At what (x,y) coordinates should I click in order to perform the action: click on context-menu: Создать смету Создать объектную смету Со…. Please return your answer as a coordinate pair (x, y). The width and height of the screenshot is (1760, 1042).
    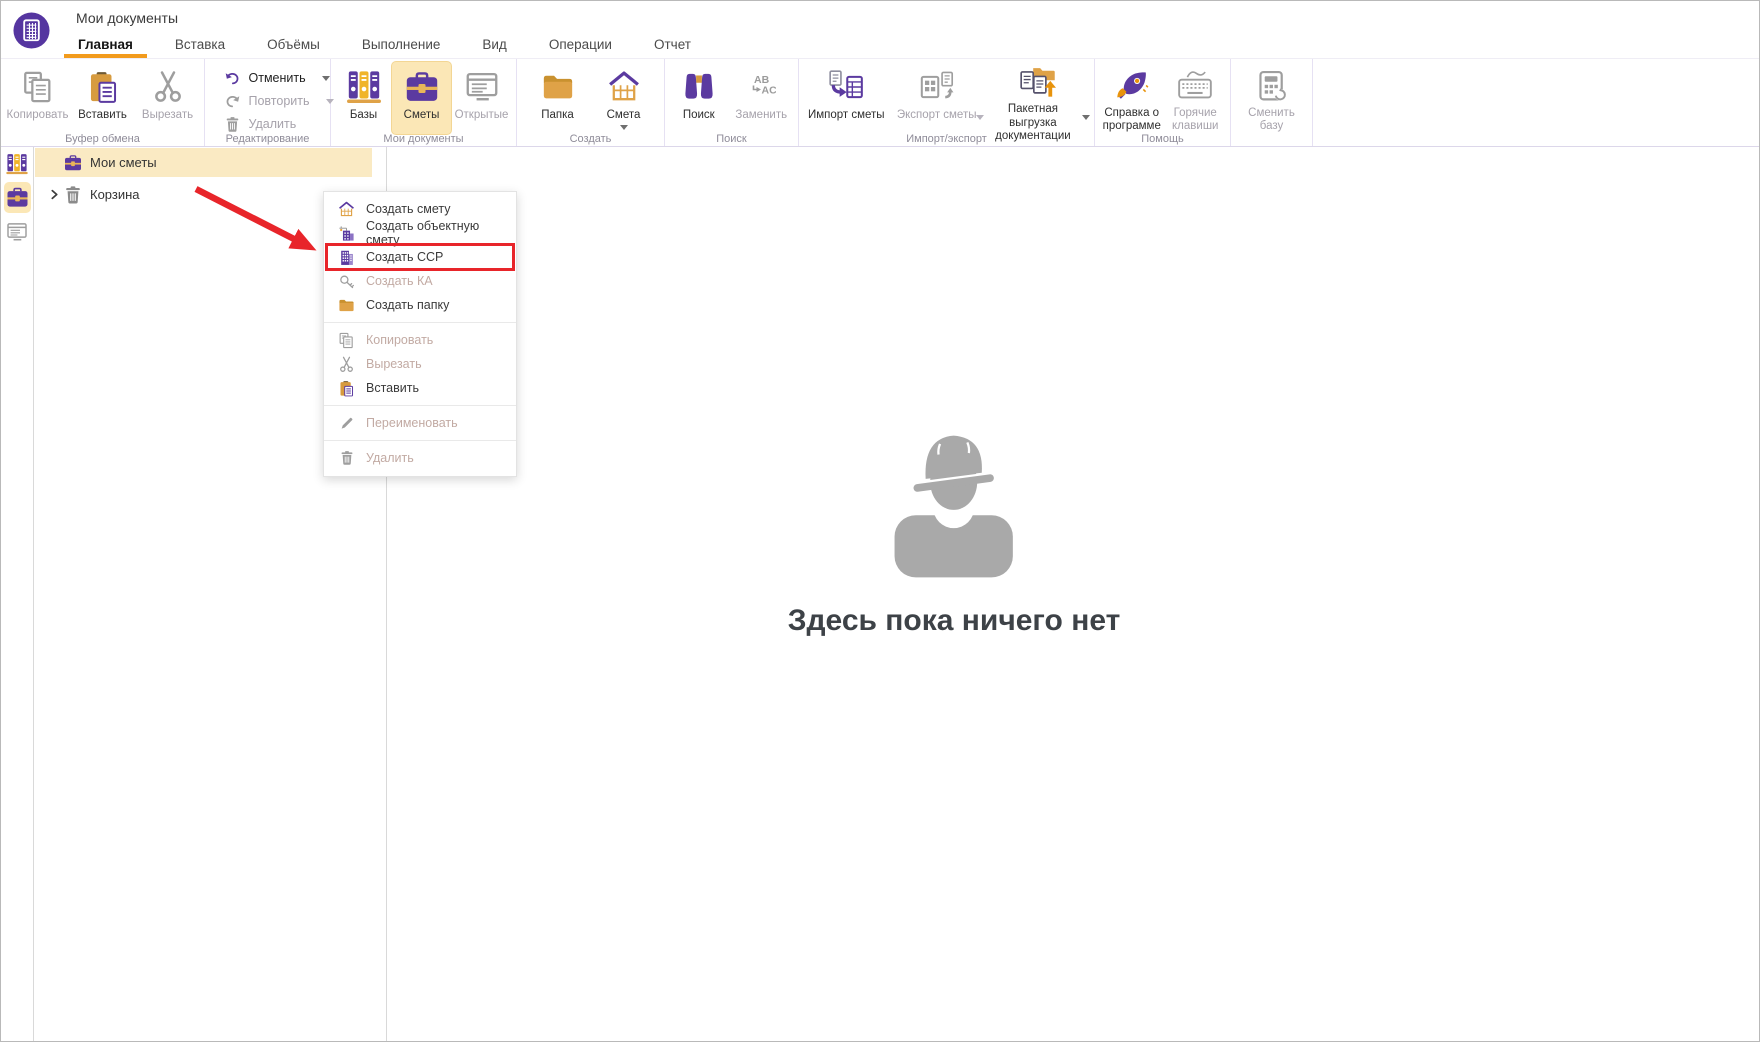
    Looking at the image, I should click on (420, 334).